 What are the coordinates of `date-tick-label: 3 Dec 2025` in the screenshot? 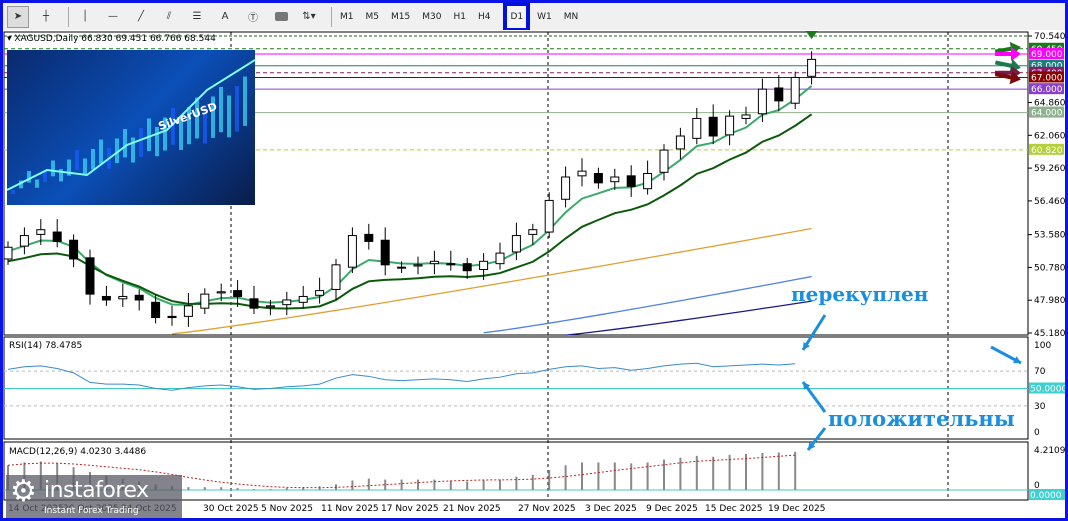 It's located at (611, 509).